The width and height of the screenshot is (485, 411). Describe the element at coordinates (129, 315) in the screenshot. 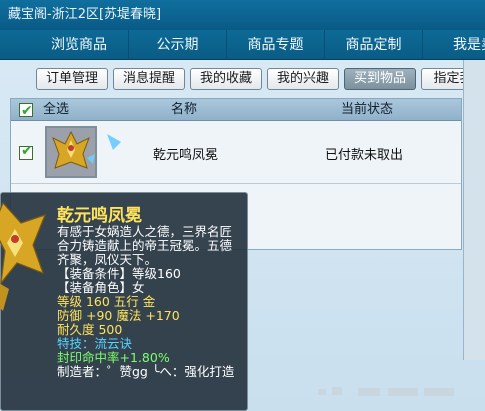

I see `magic-label: 魔法` at that location.